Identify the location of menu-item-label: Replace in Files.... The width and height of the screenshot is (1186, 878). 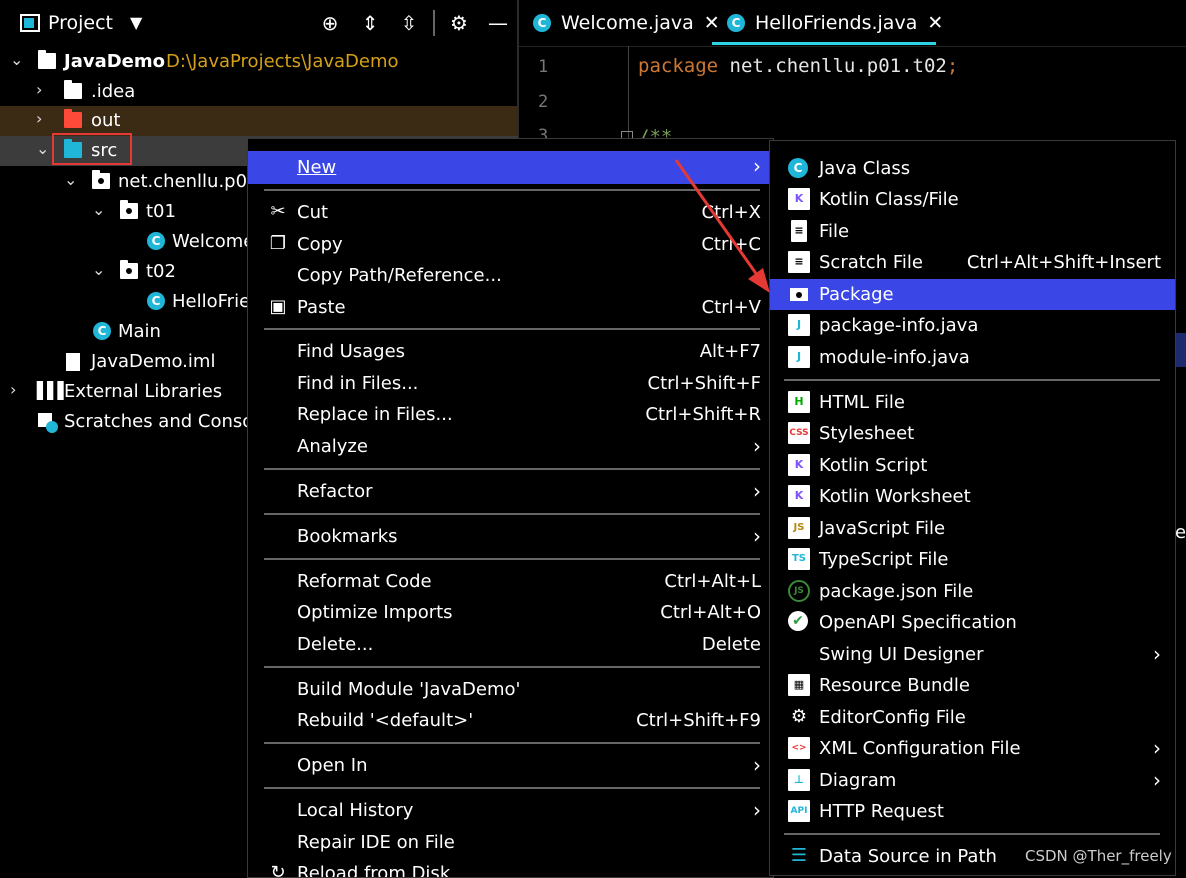
(375, 414).